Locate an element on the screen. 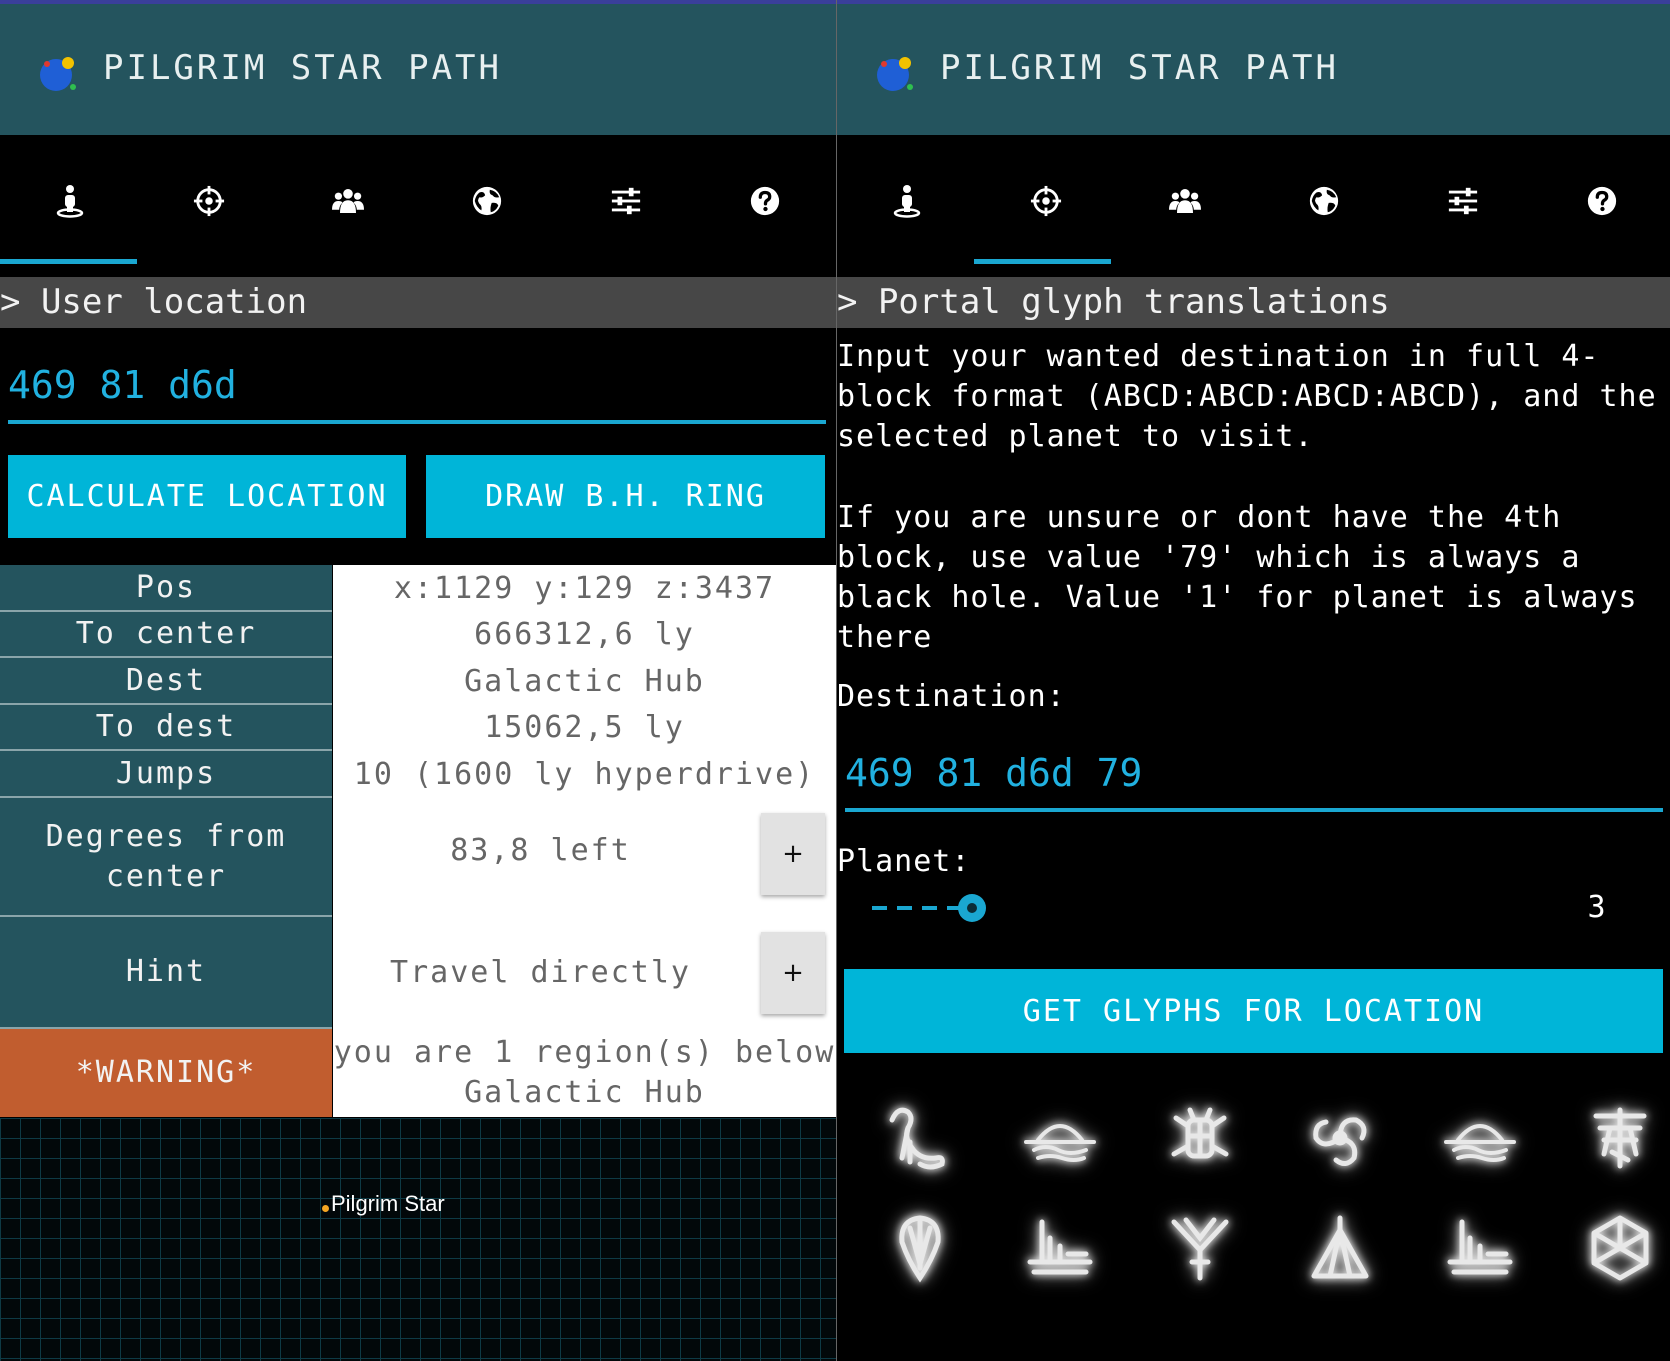 The width and height of the screenshot is (1670, 1361). calculate-location-button: CALCULATE LOCATION is located at coordinates (207, 496).